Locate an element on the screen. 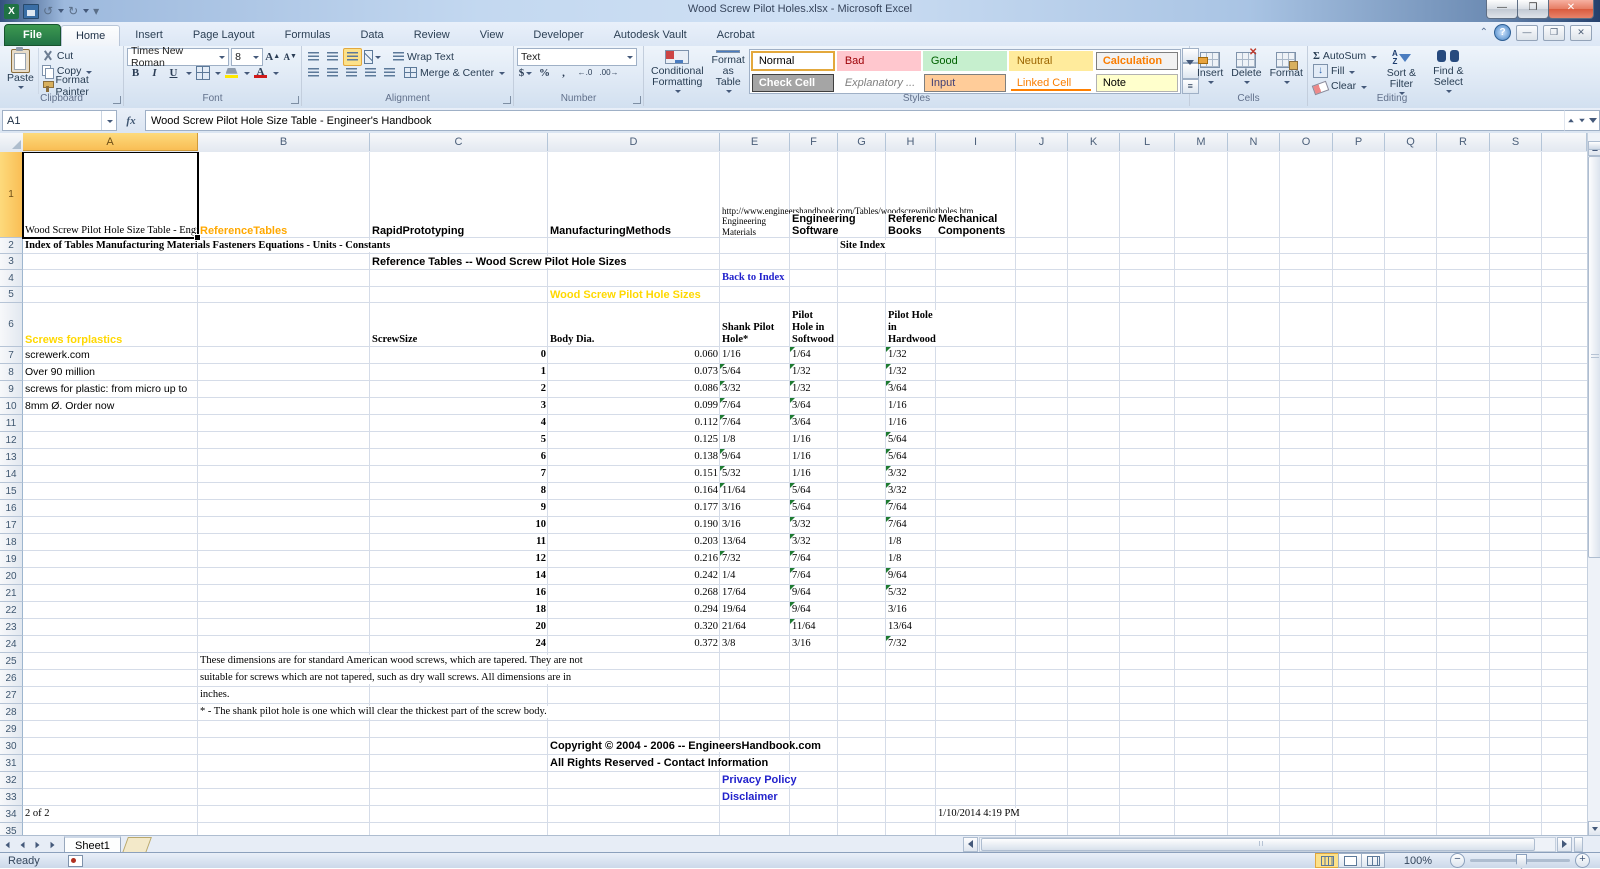 The image size is (1600, 869). row-header-3: 3 is located at coordinates (11, 262).